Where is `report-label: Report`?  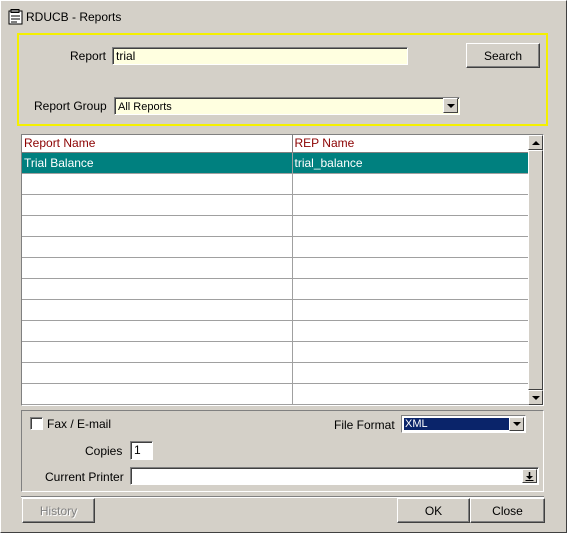
report-label: Report is located at coordinates (88, 56).